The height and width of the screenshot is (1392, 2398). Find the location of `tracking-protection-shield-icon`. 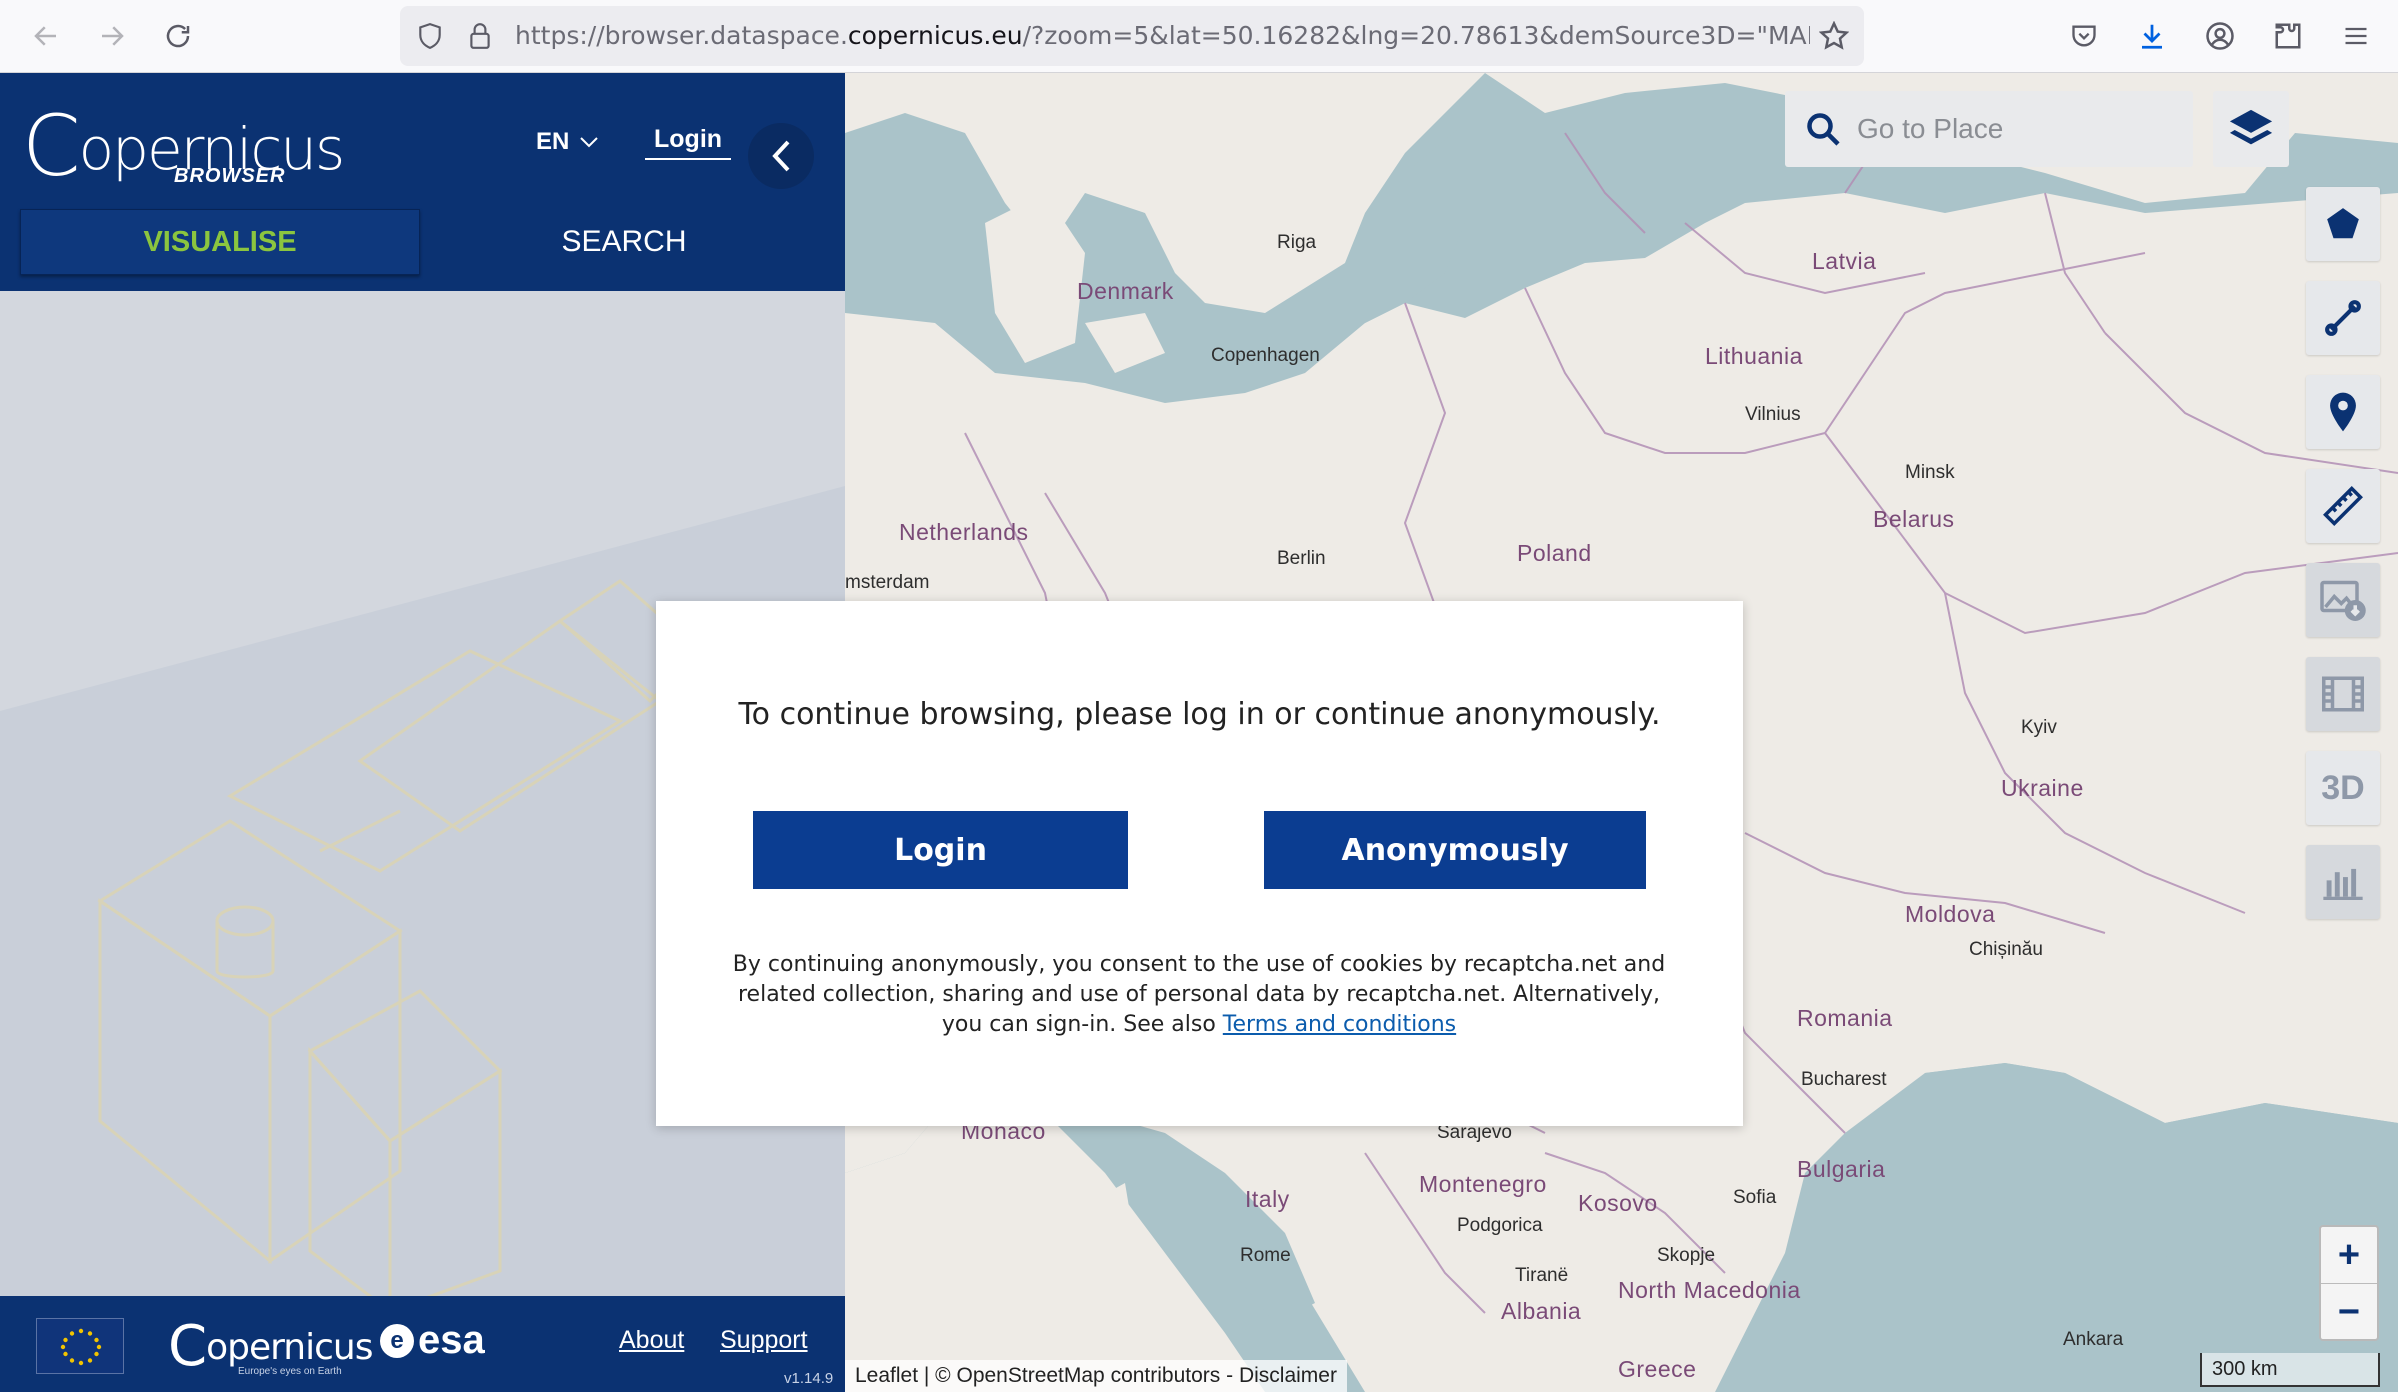

tracking-protection-shield-icon is located at coordinates (430, 36).